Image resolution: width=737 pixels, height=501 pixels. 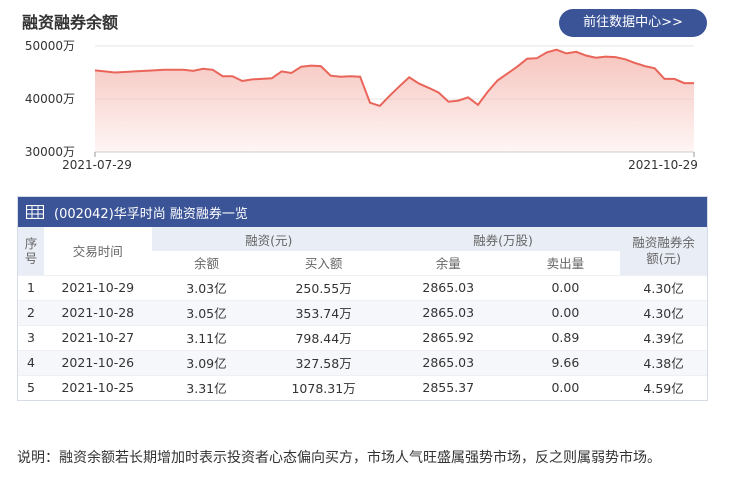 I want to click on cell-seq: 2, so click(x=31, y=312).